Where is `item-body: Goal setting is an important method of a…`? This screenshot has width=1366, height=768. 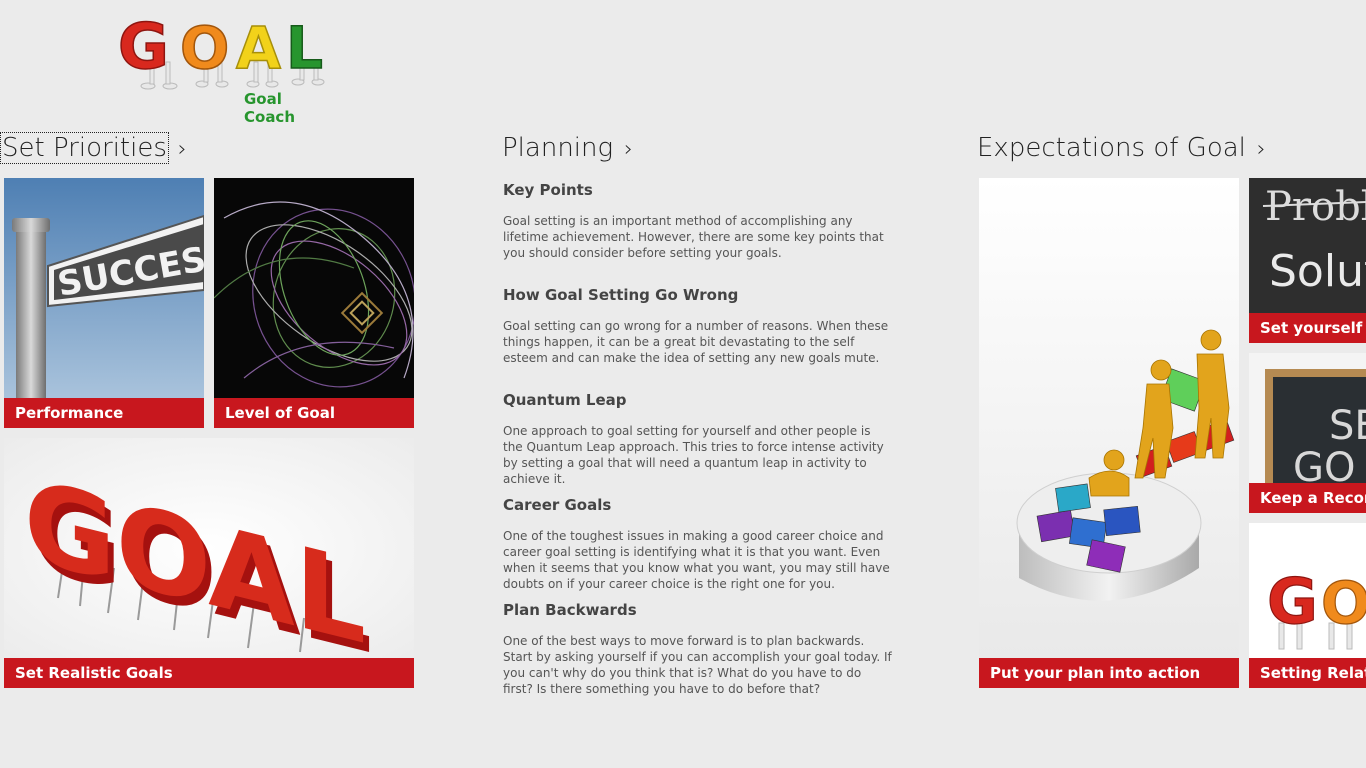
item-body: Goal setting is an important method of a… is located at coordinates (693, 237).